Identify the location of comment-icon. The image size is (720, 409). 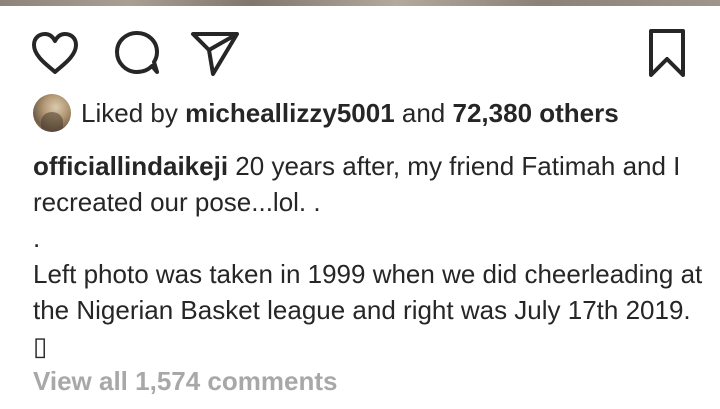
(137, 52).